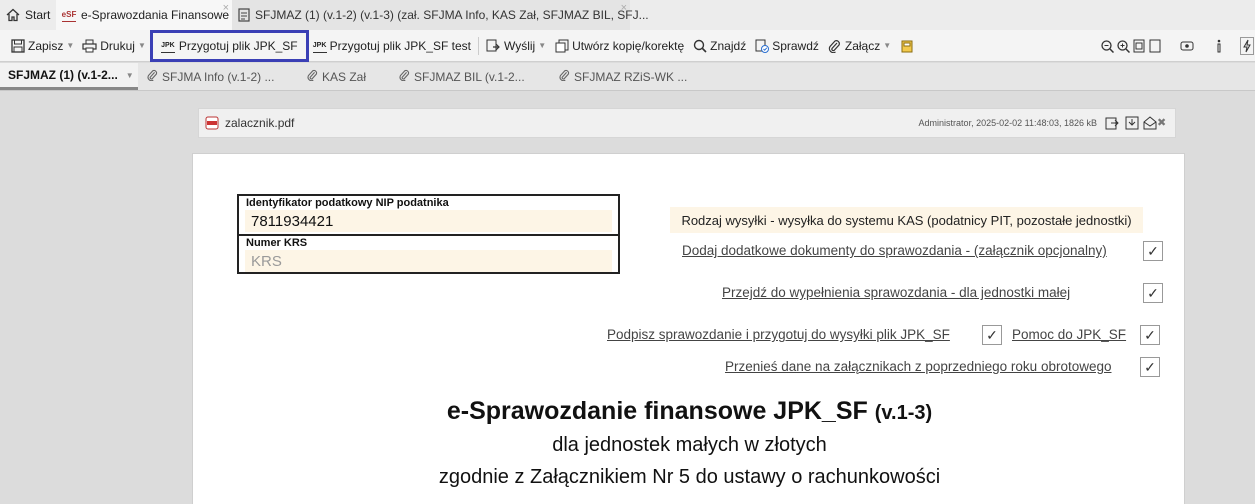  Describe the element at coordinates (13, 15) in the screenshot. I see `home-icon` at that location.